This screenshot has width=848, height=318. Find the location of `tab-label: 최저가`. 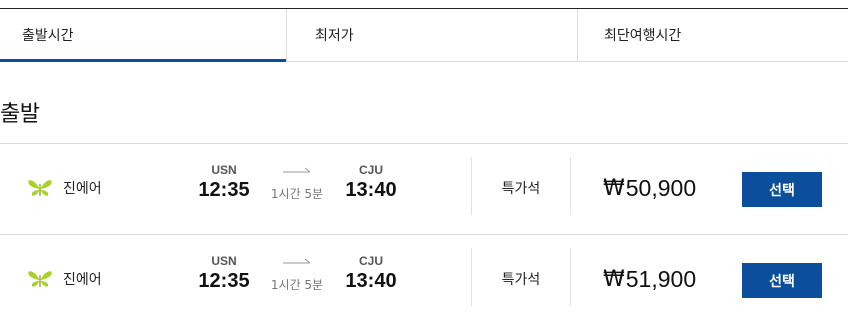

tab-label: 최저가 is located at coordinates (334, 36).